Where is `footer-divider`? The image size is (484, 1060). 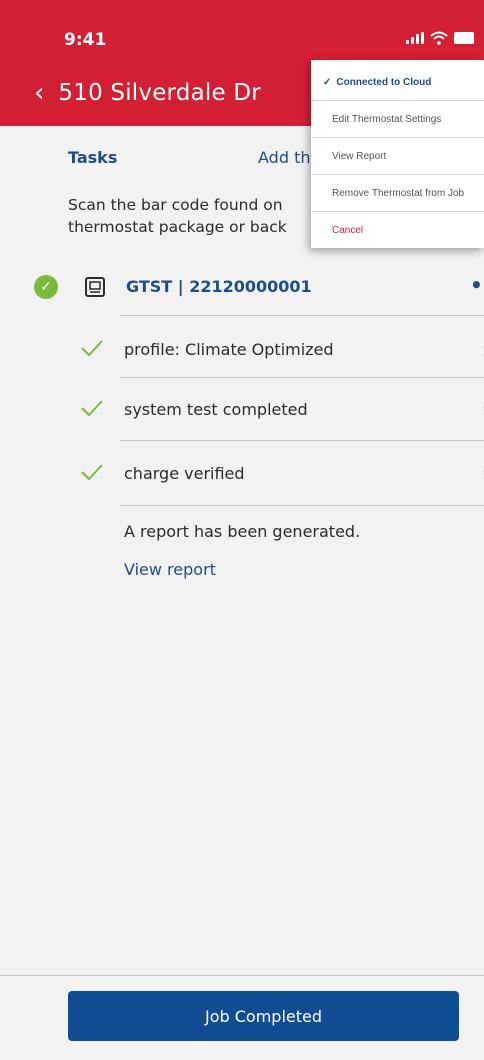
footer-divider is located at coordinates (242, 975).